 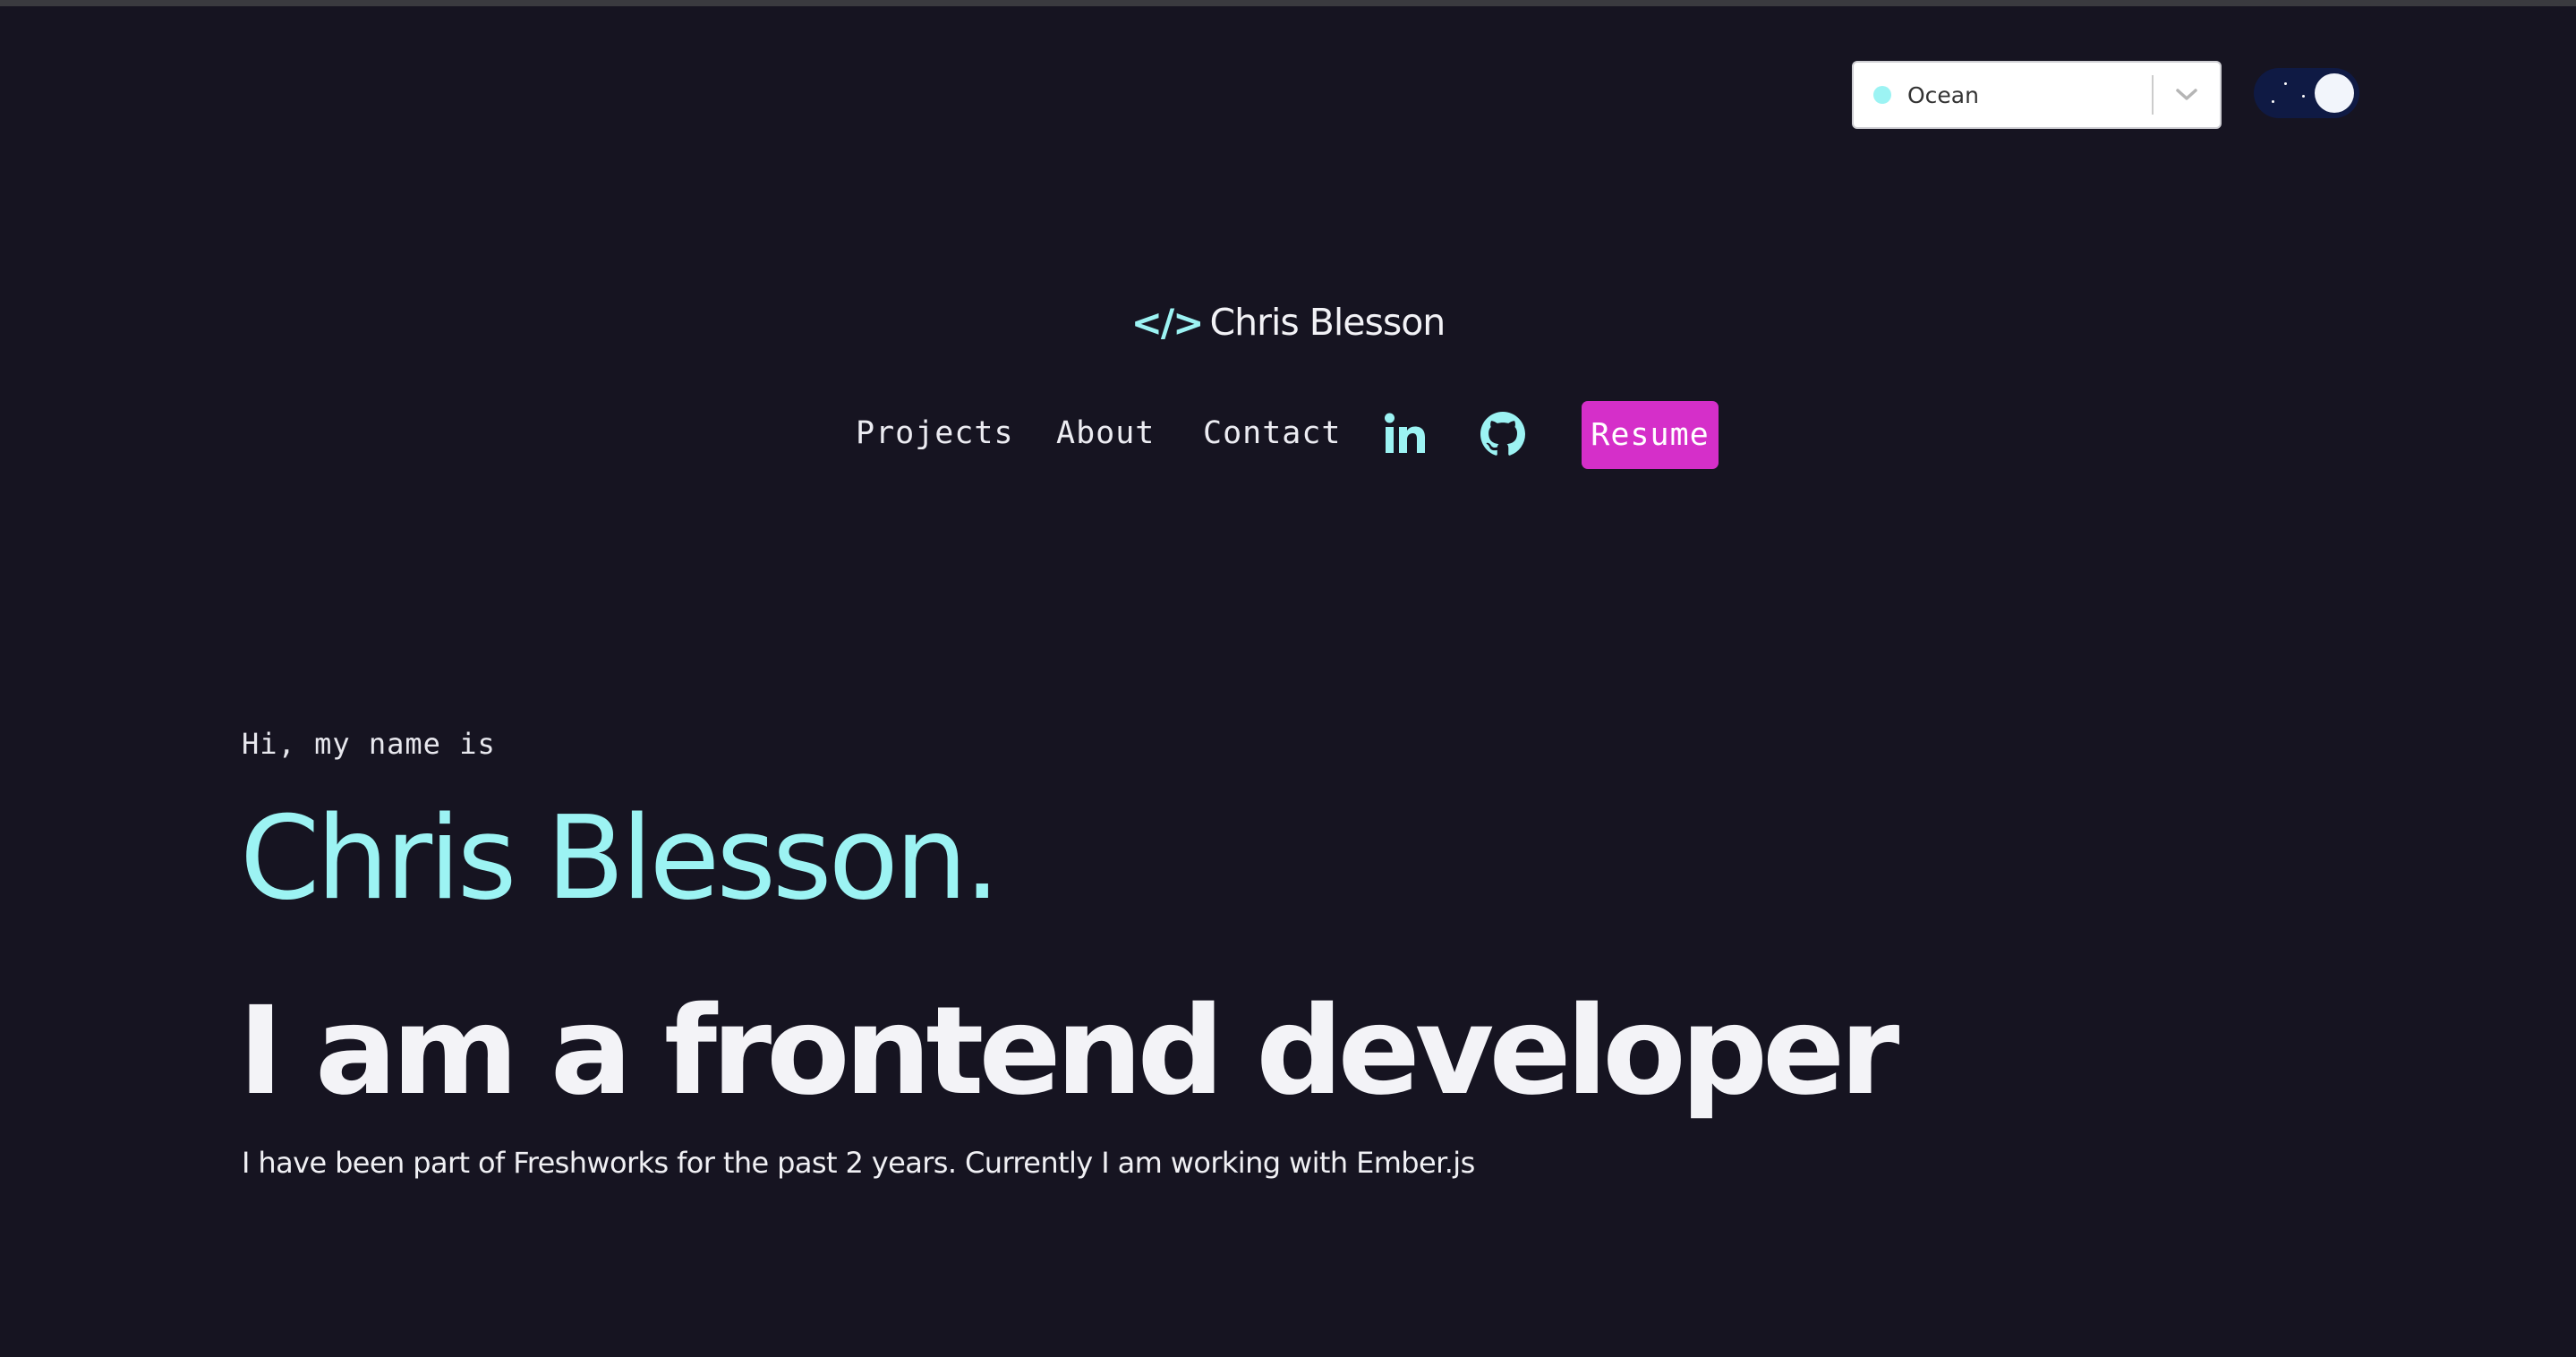 I want to click on nav-link-contact: Contact, so click(x=1272, y=433).